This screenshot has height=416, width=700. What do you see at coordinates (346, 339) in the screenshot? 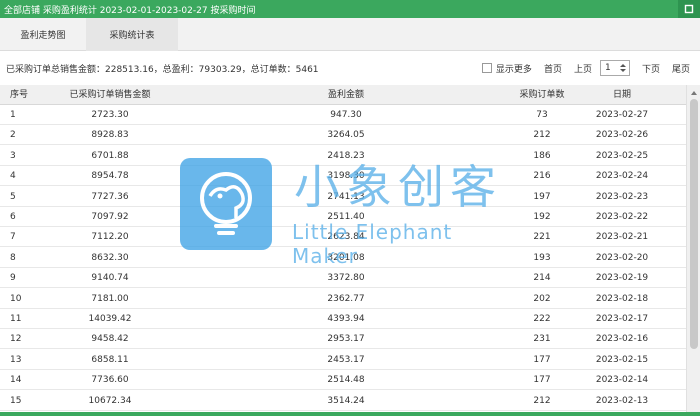
I see `cell-profit: 2953.17` at bounding box center [346, 339].